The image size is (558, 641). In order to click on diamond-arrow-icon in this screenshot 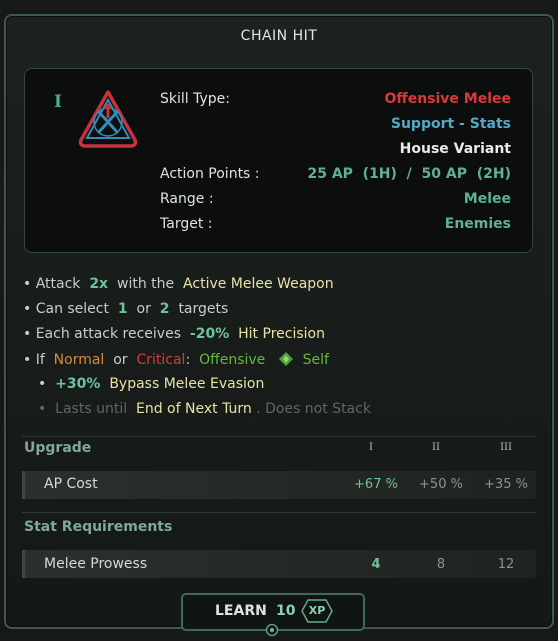, I will do `click(286, 359)`.